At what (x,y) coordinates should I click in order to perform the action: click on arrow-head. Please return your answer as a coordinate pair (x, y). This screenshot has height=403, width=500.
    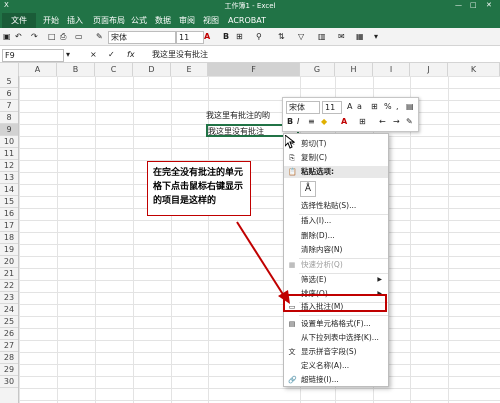
    Looking at the image, I should click on (284, 297).